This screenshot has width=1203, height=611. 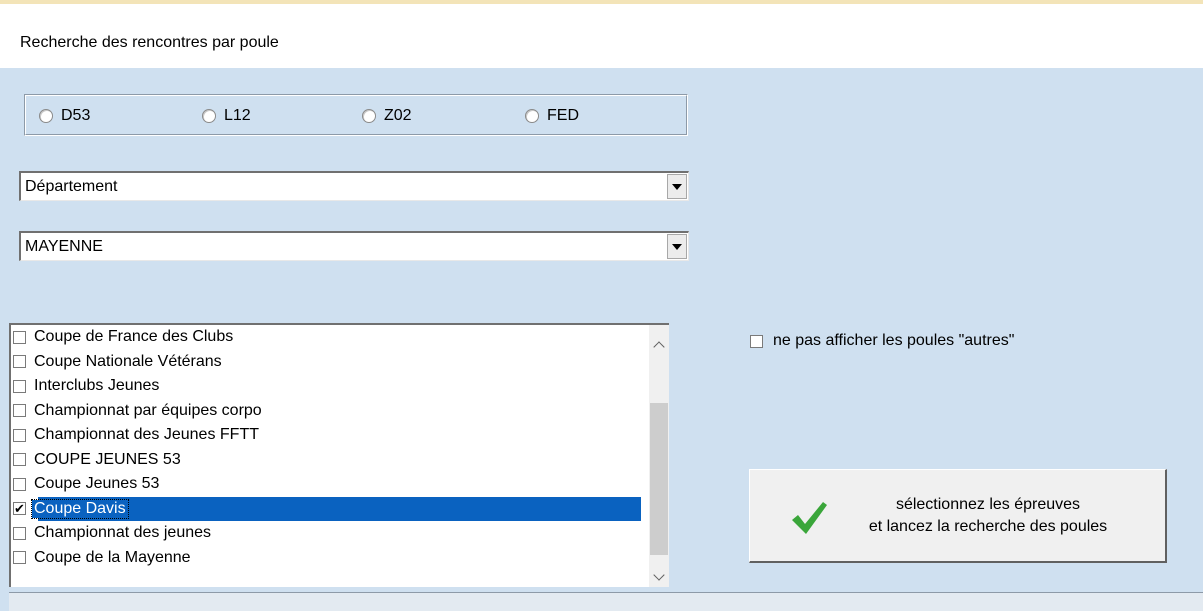 What do you see at coordinates (107, 459) in the screenshot?
I see `competition-label: COUPE JEUNES 53` at bounding box center [107, 459].